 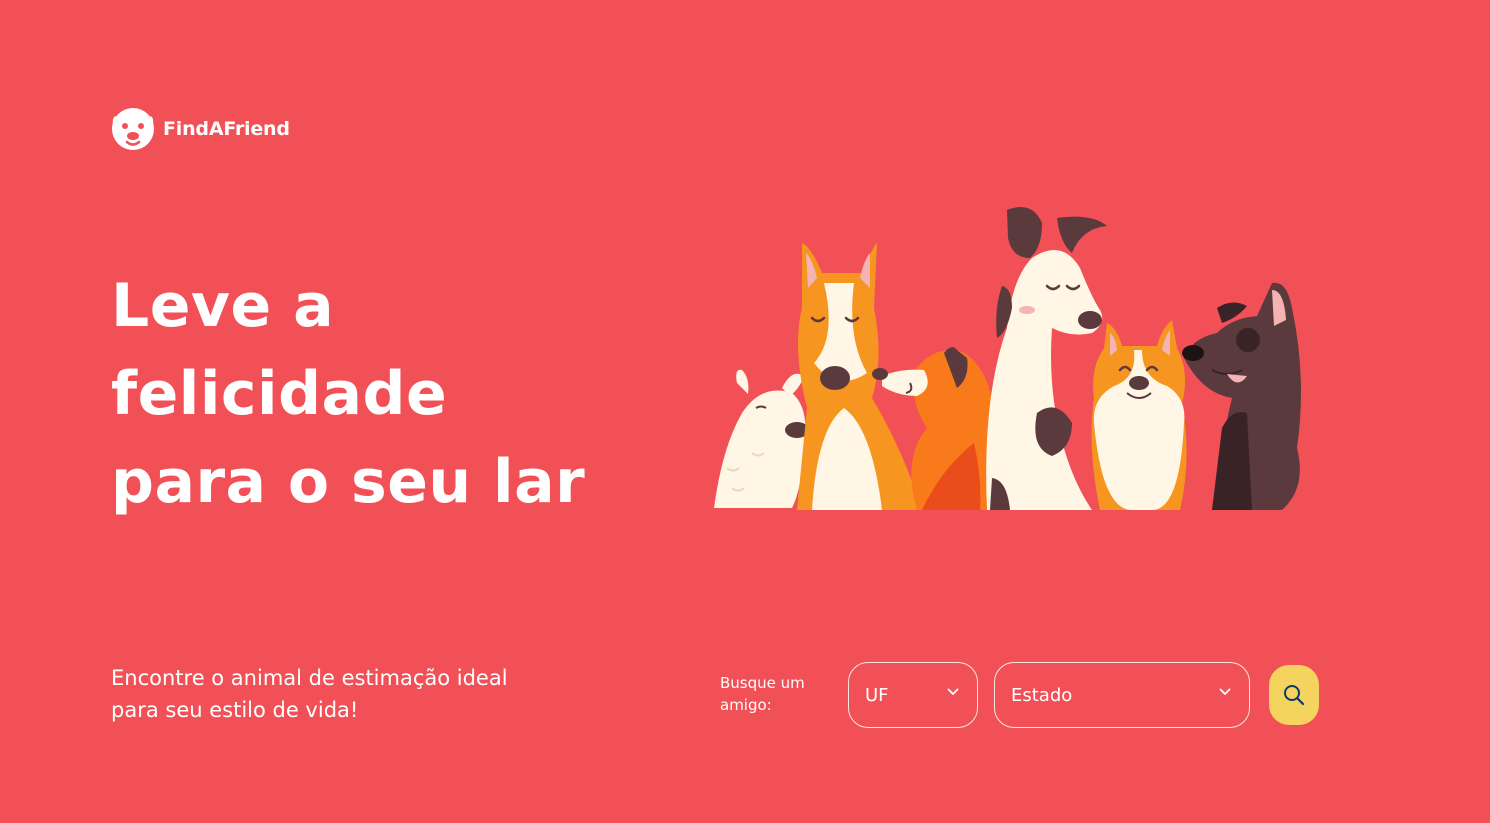 I want to click on headline-line: Leve a, so click(x=223, y=306).